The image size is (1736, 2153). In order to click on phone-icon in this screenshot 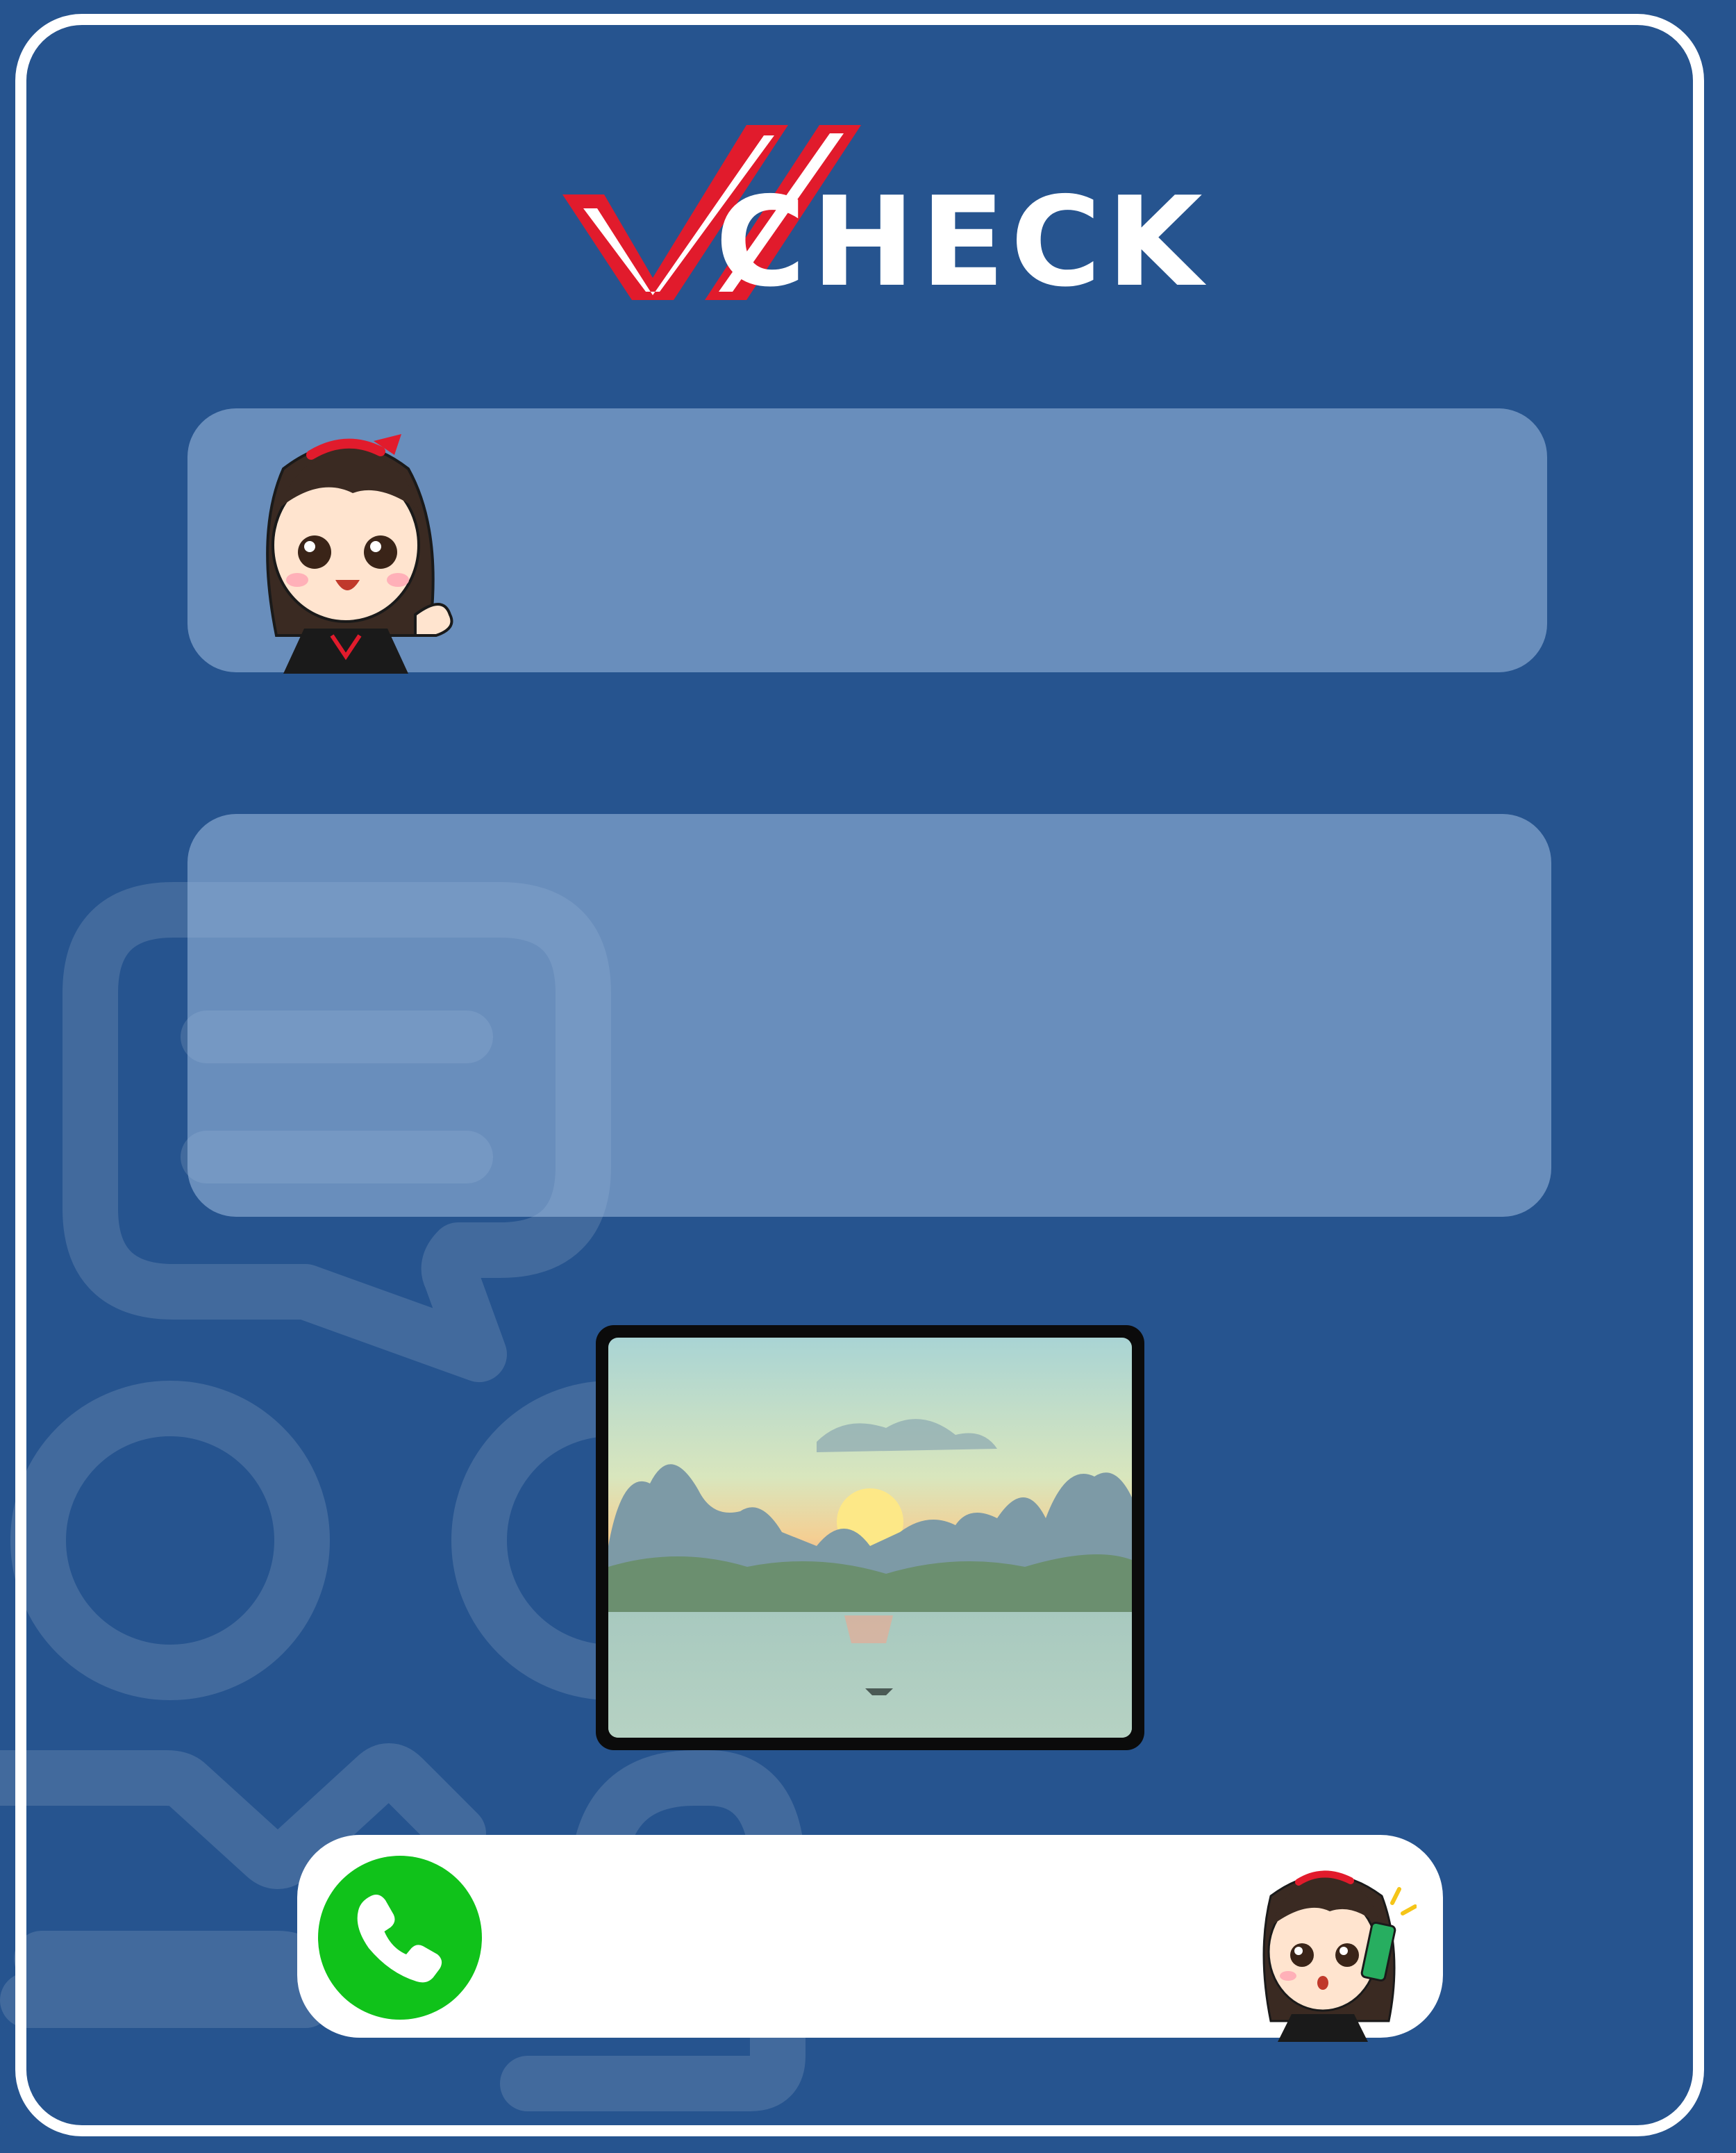, I will do `click(399, 1939)`.